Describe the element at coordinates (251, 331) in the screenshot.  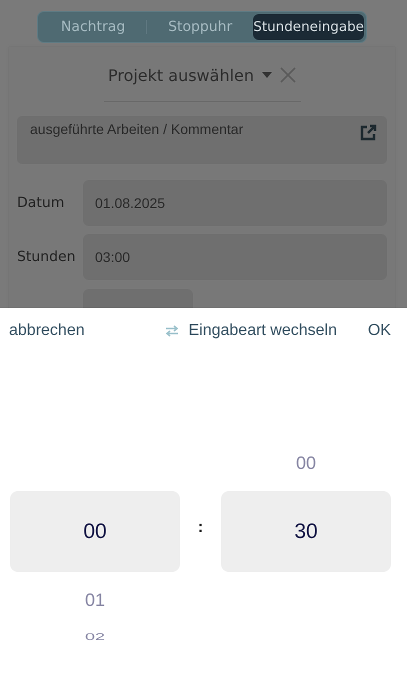
I see `switch-mode-button: Eingabeart wechseln` at that location.